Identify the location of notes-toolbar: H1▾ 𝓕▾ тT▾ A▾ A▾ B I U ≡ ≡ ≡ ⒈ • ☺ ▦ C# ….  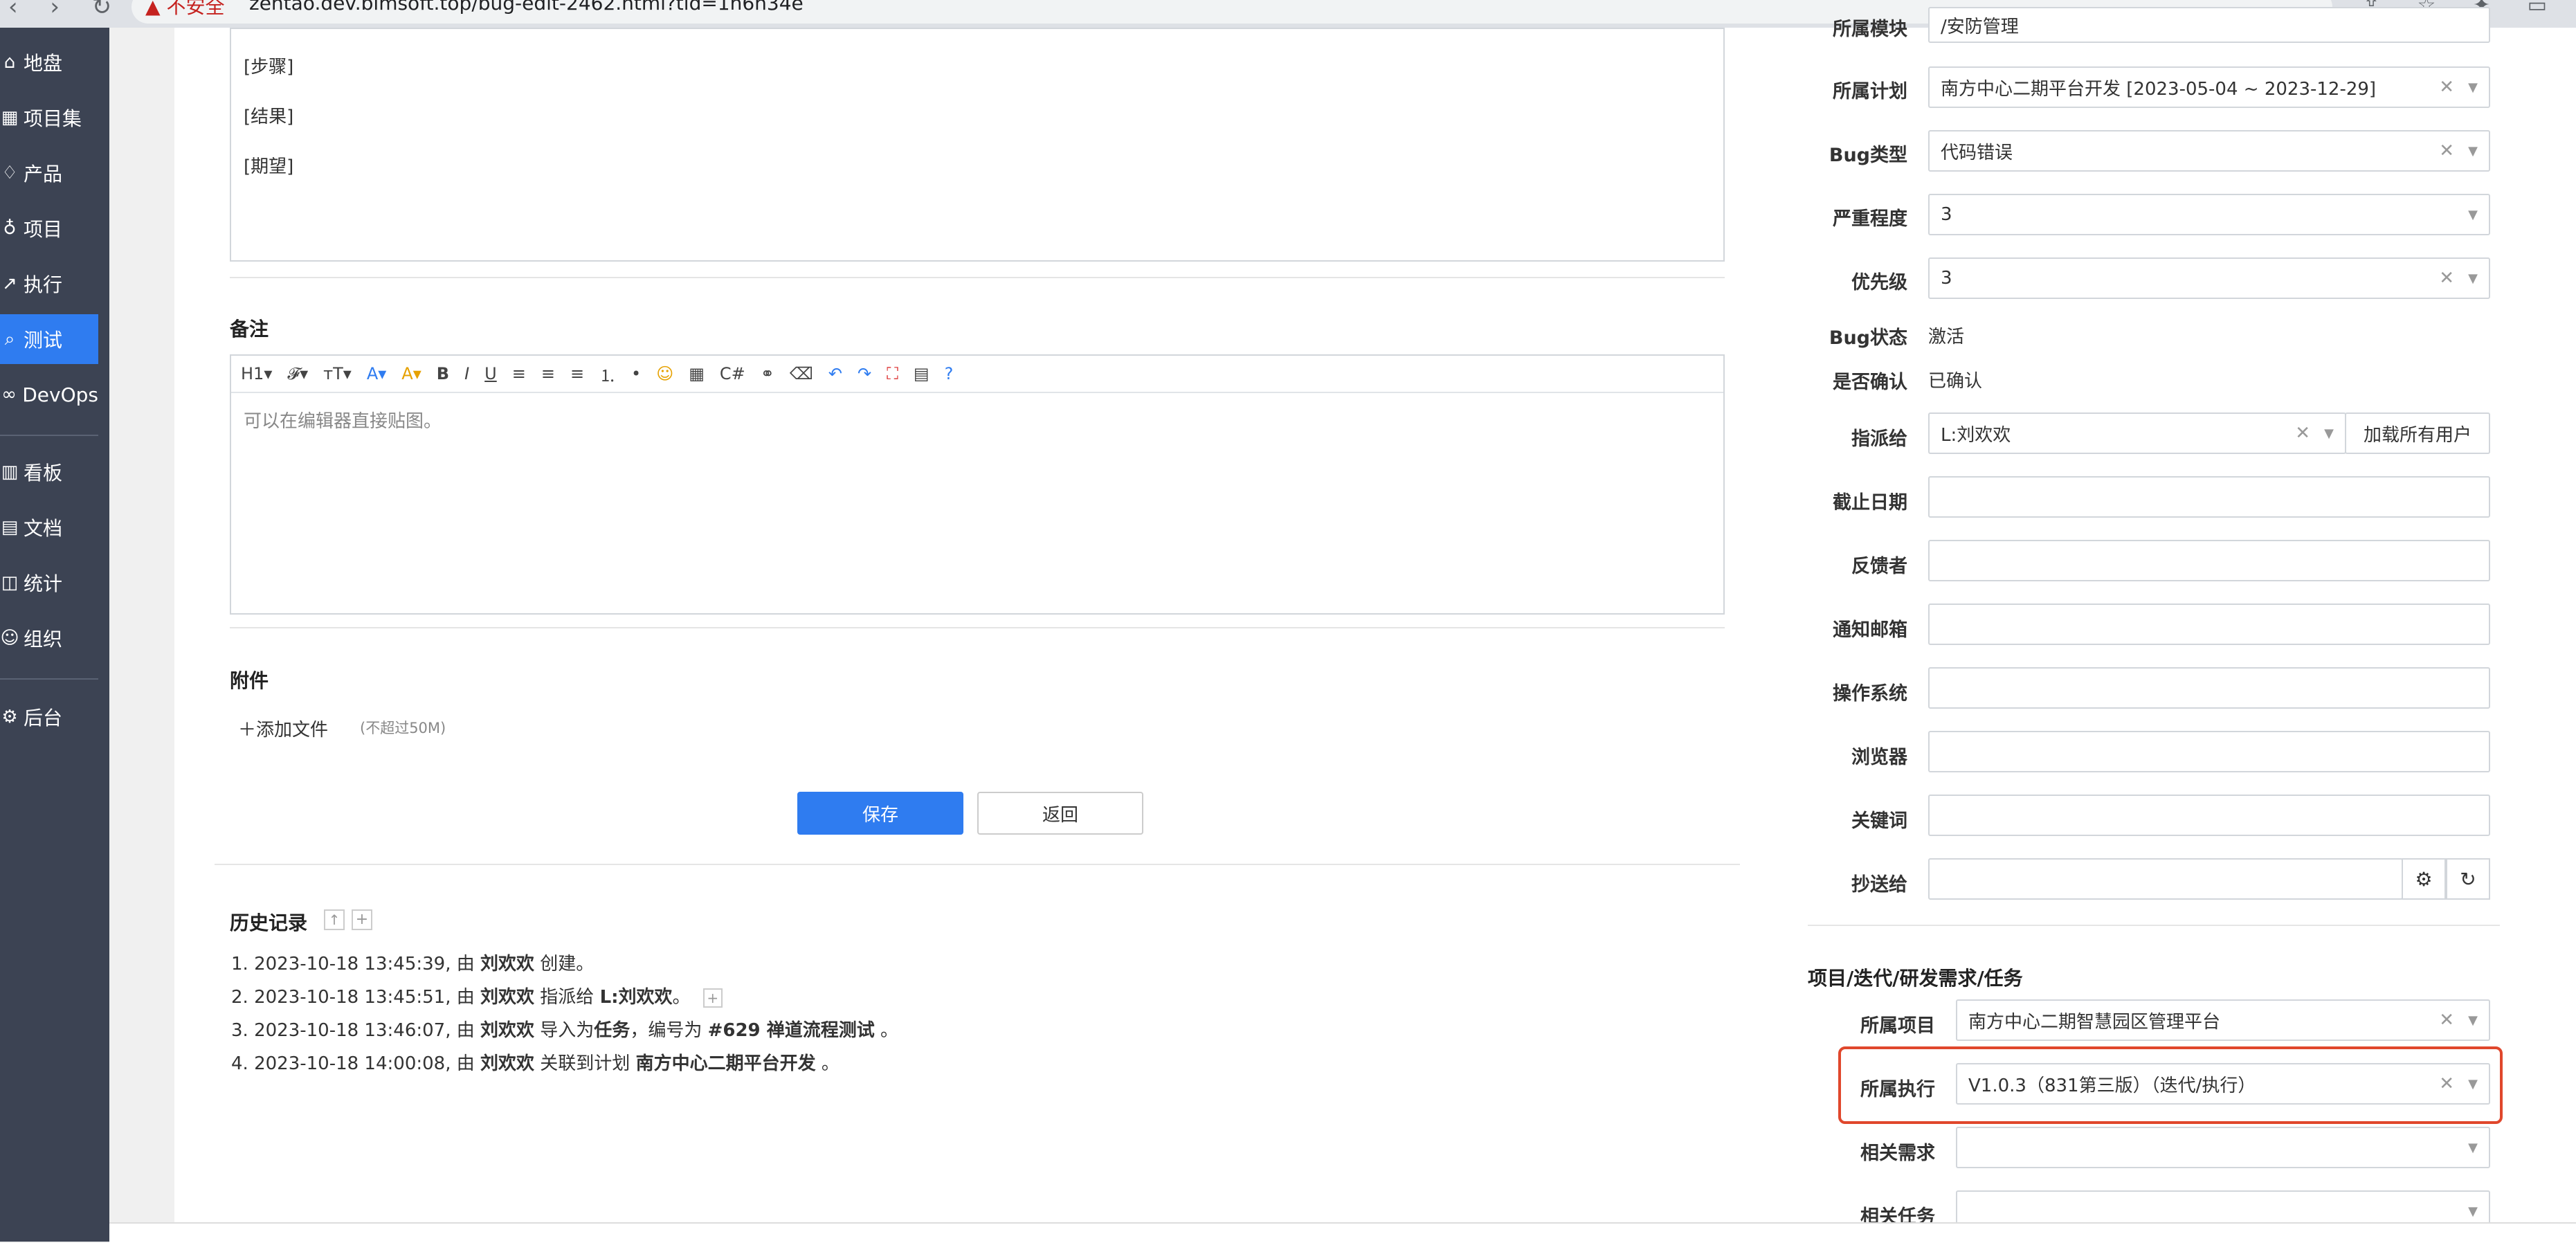
(977, 374).